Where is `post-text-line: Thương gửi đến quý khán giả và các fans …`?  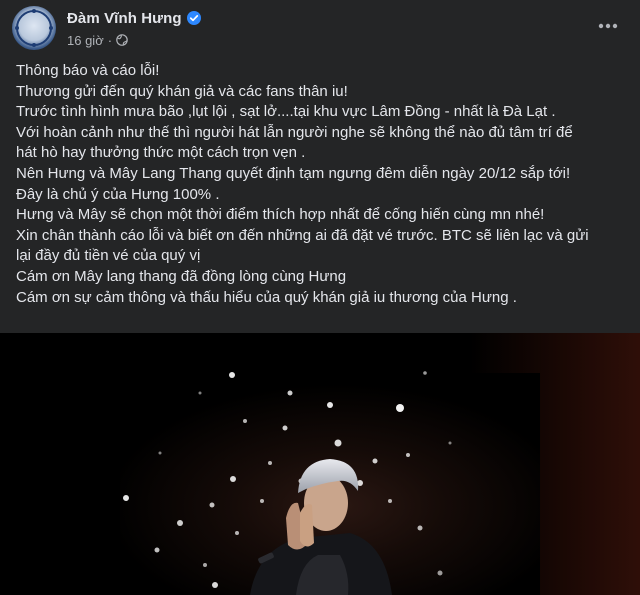 post-text-line: Thương gửi đến quý khán giả và các fans … is located at coordinates (182, 91).